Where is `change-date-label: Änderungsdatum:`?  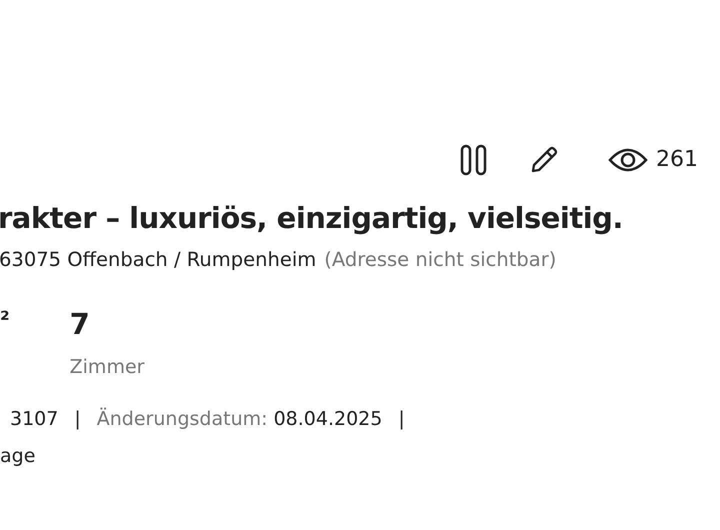
change-date-label: Änderungsdatum: is located at coordinates (182, 419).